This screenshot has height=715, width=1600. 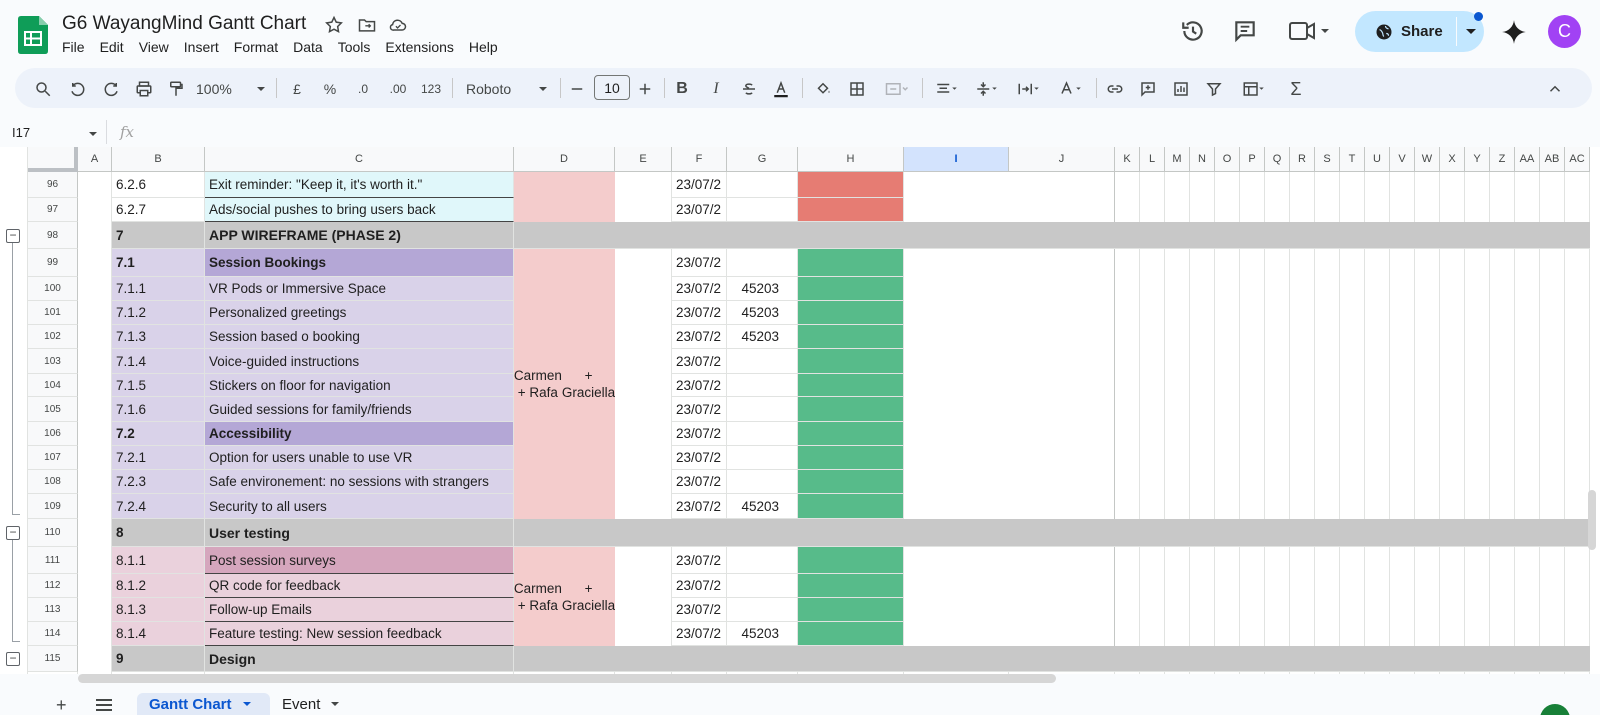 I want to click on merge-cells-icon, so click(x=897, y=89).